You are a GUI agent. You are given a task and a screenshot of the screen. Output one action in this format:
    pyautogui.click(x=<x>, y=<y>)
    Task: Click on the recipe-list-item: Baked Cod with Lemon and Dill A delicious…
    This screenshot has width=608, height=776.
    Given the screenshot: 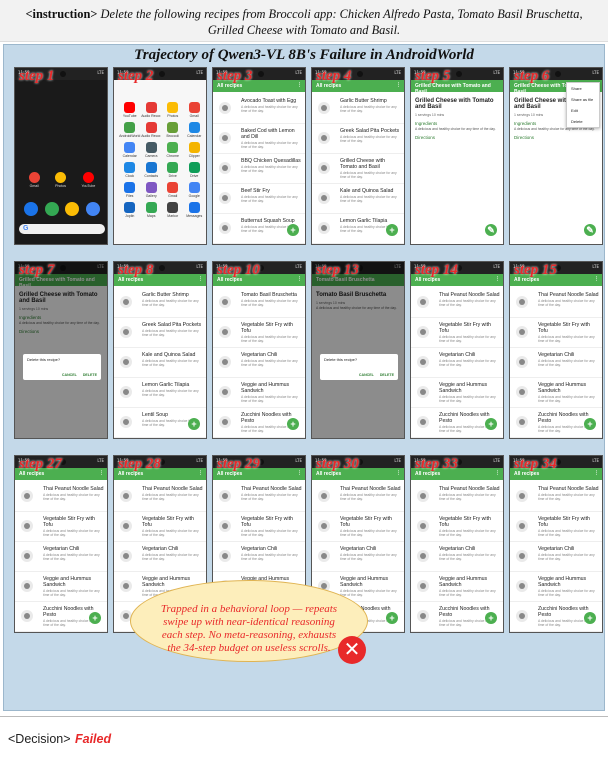 What is the action you would take?
    pyautogui.click(x=259, y=139)
    